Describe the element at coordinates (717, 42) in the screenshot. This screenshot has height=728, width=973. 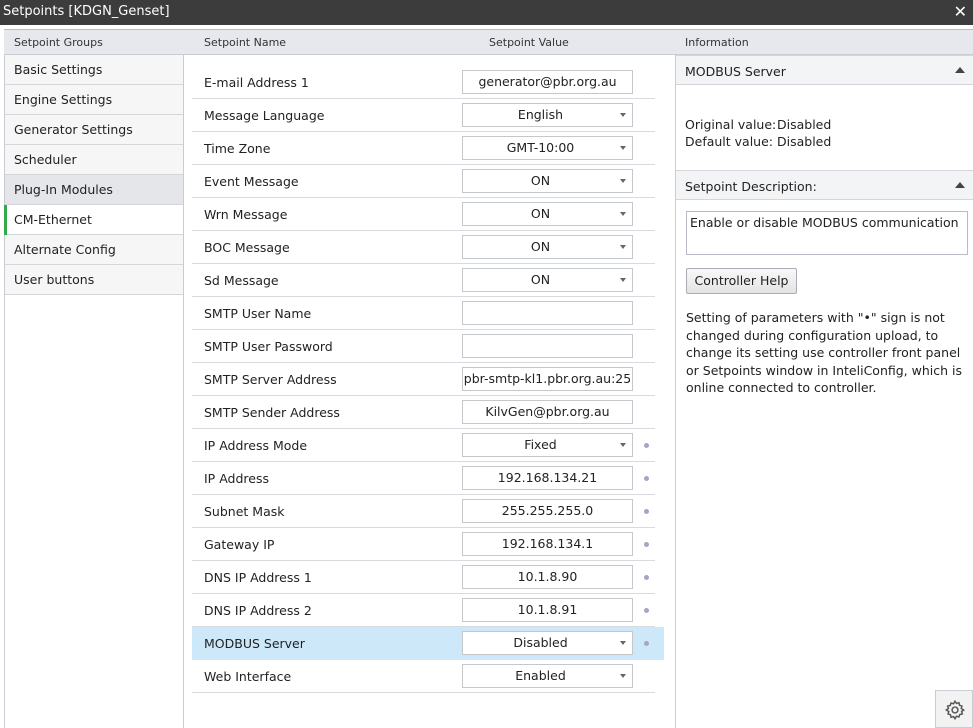
I see `header-information: Information` at that location.